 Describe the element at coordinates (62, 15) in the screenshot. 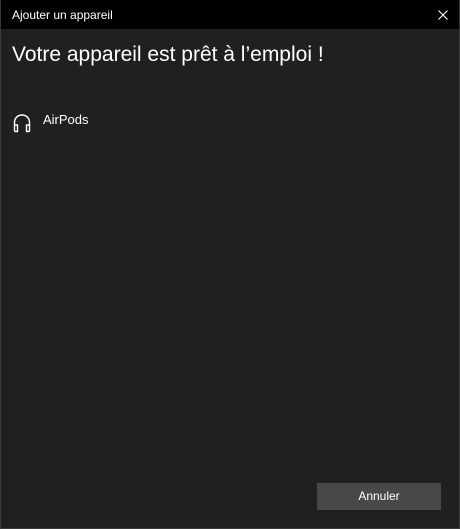

I see `window-title: Ajouter un appareil` at that location.